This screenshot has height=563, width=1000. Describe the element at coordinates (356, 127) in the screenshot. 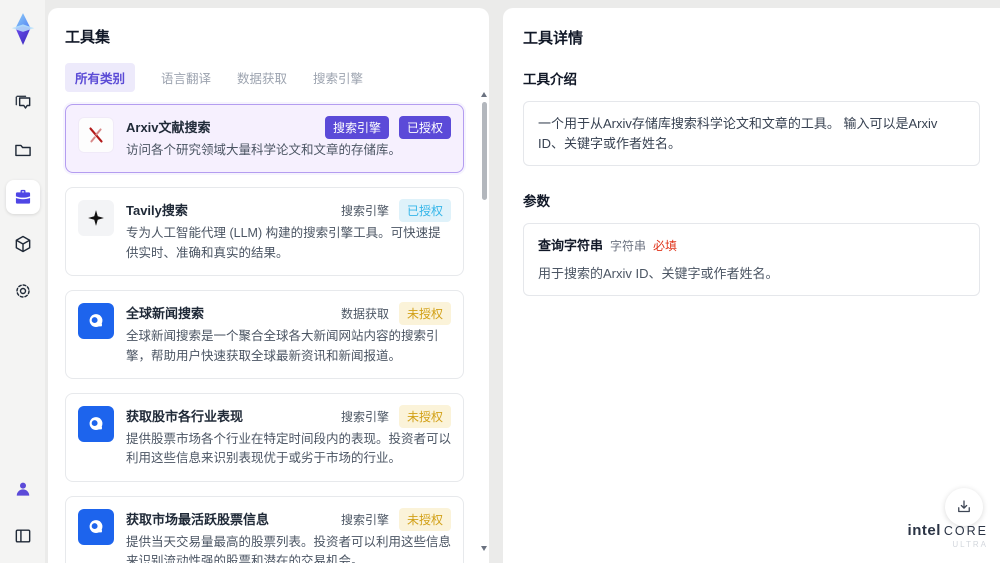

I see `category-badge: 搜索引擎` at that location.